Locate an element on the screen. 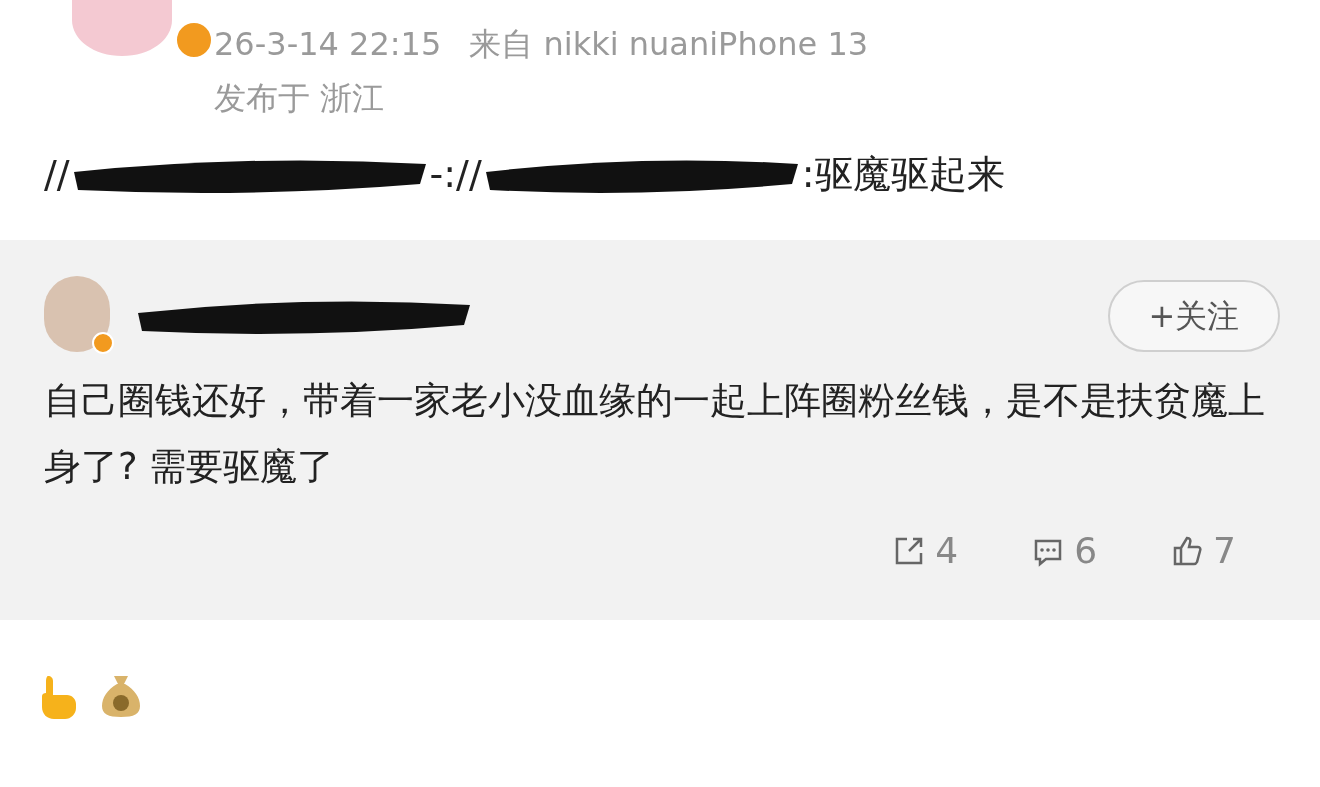  post-location: 发布于 浙江 is located at coordinates (300, 98).